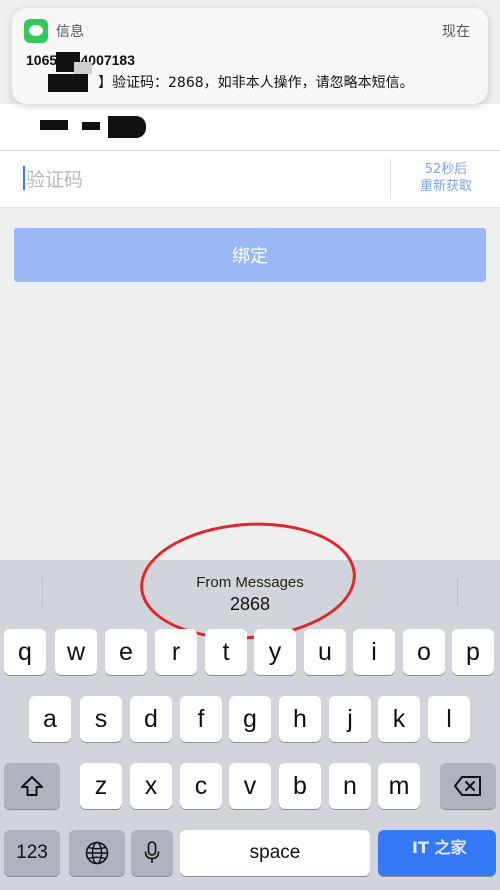 This screenshot has height=890, width=500. I want to click on mic-icon, so click(152, 852).